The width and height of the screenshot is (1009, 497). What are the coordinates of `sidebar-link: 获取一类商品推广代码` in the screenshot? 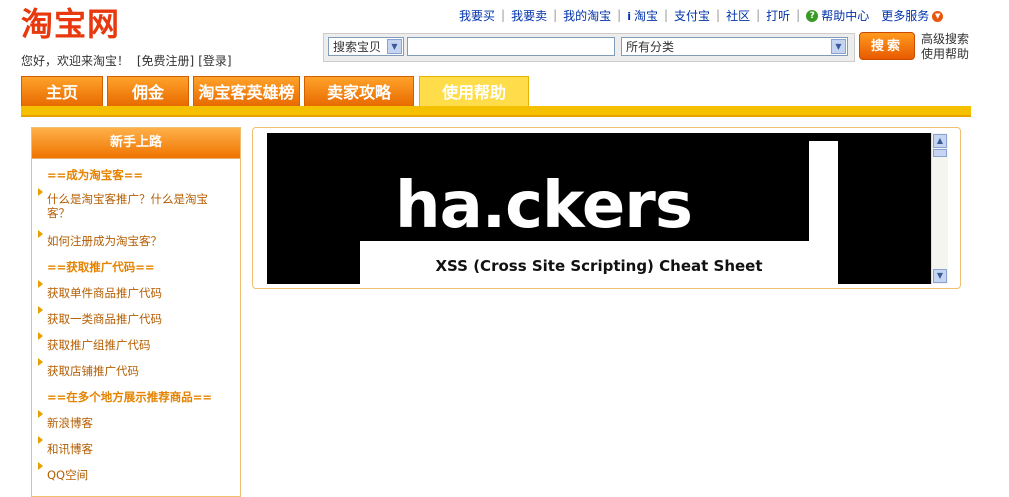 It's located at (136, 316).